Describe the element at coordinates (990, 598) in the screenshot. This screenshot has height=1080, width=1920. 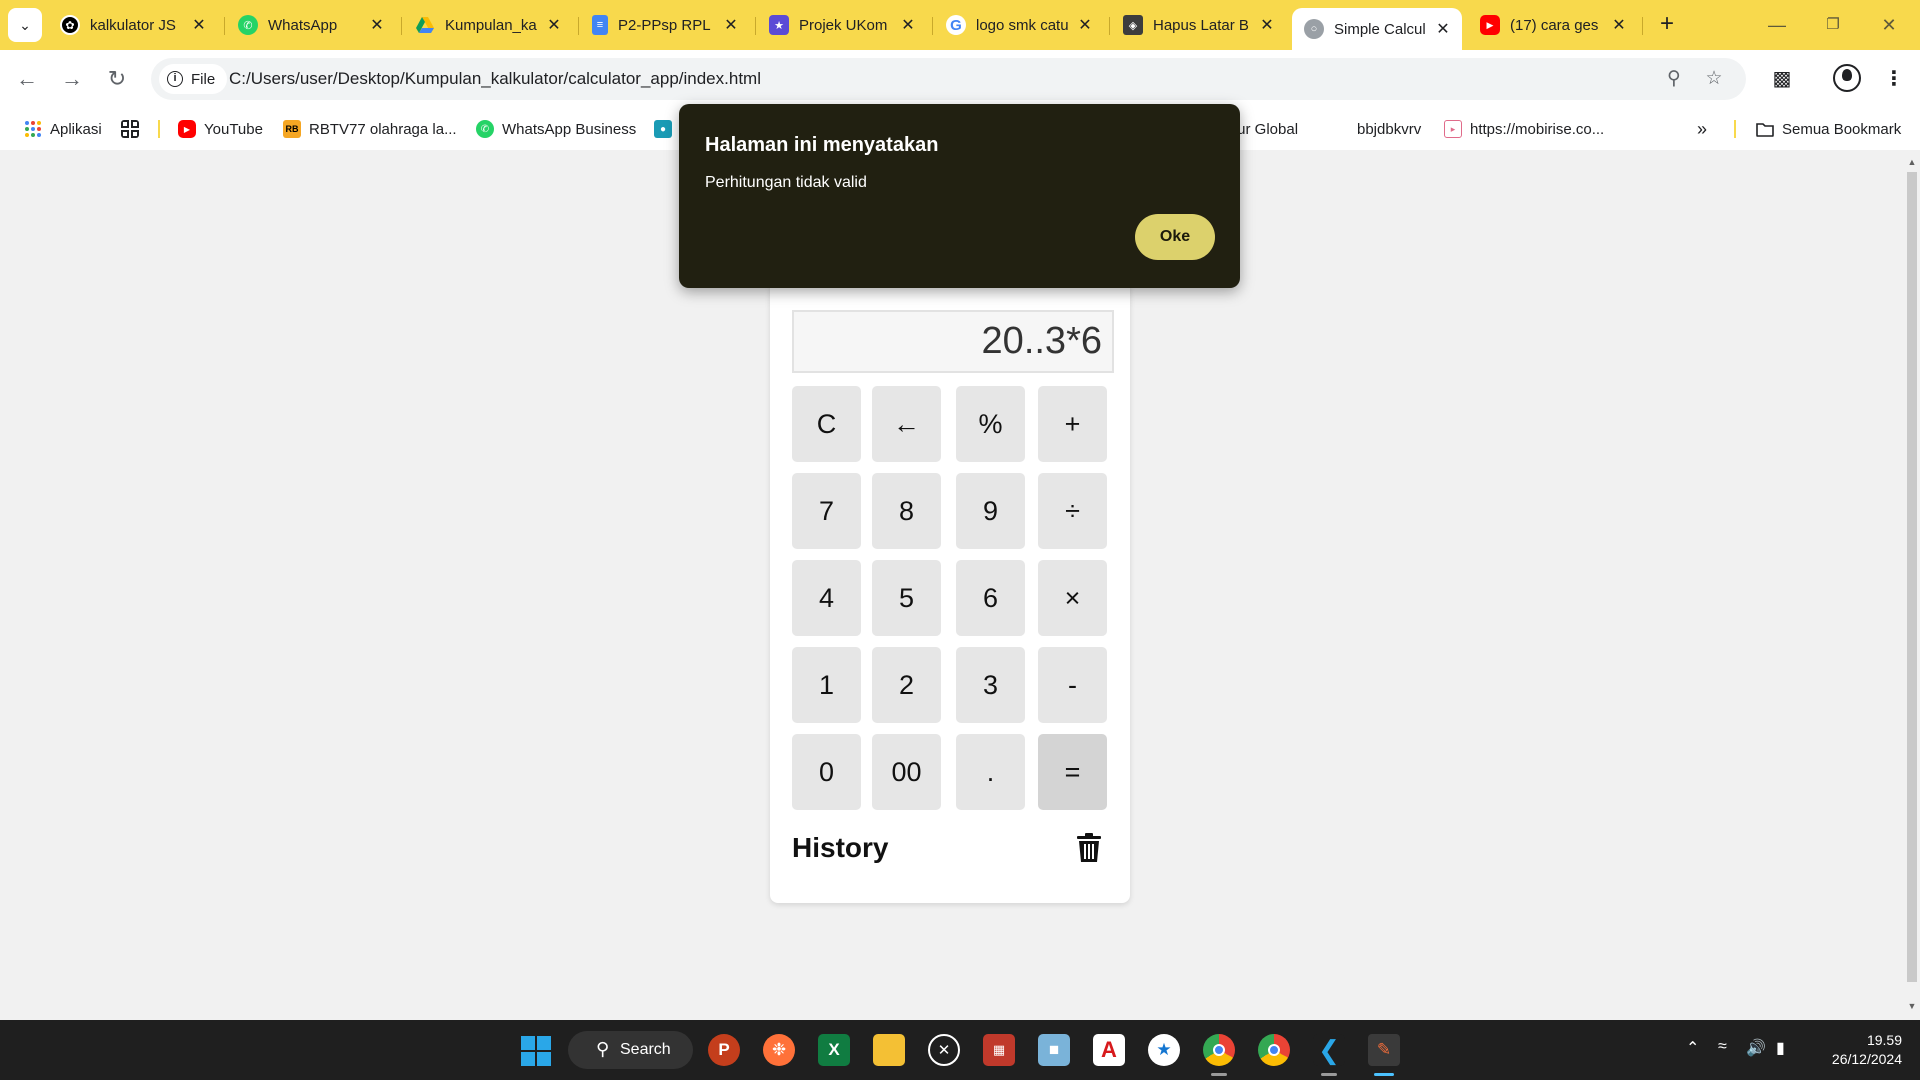
I see `key-6: 6` at that location.